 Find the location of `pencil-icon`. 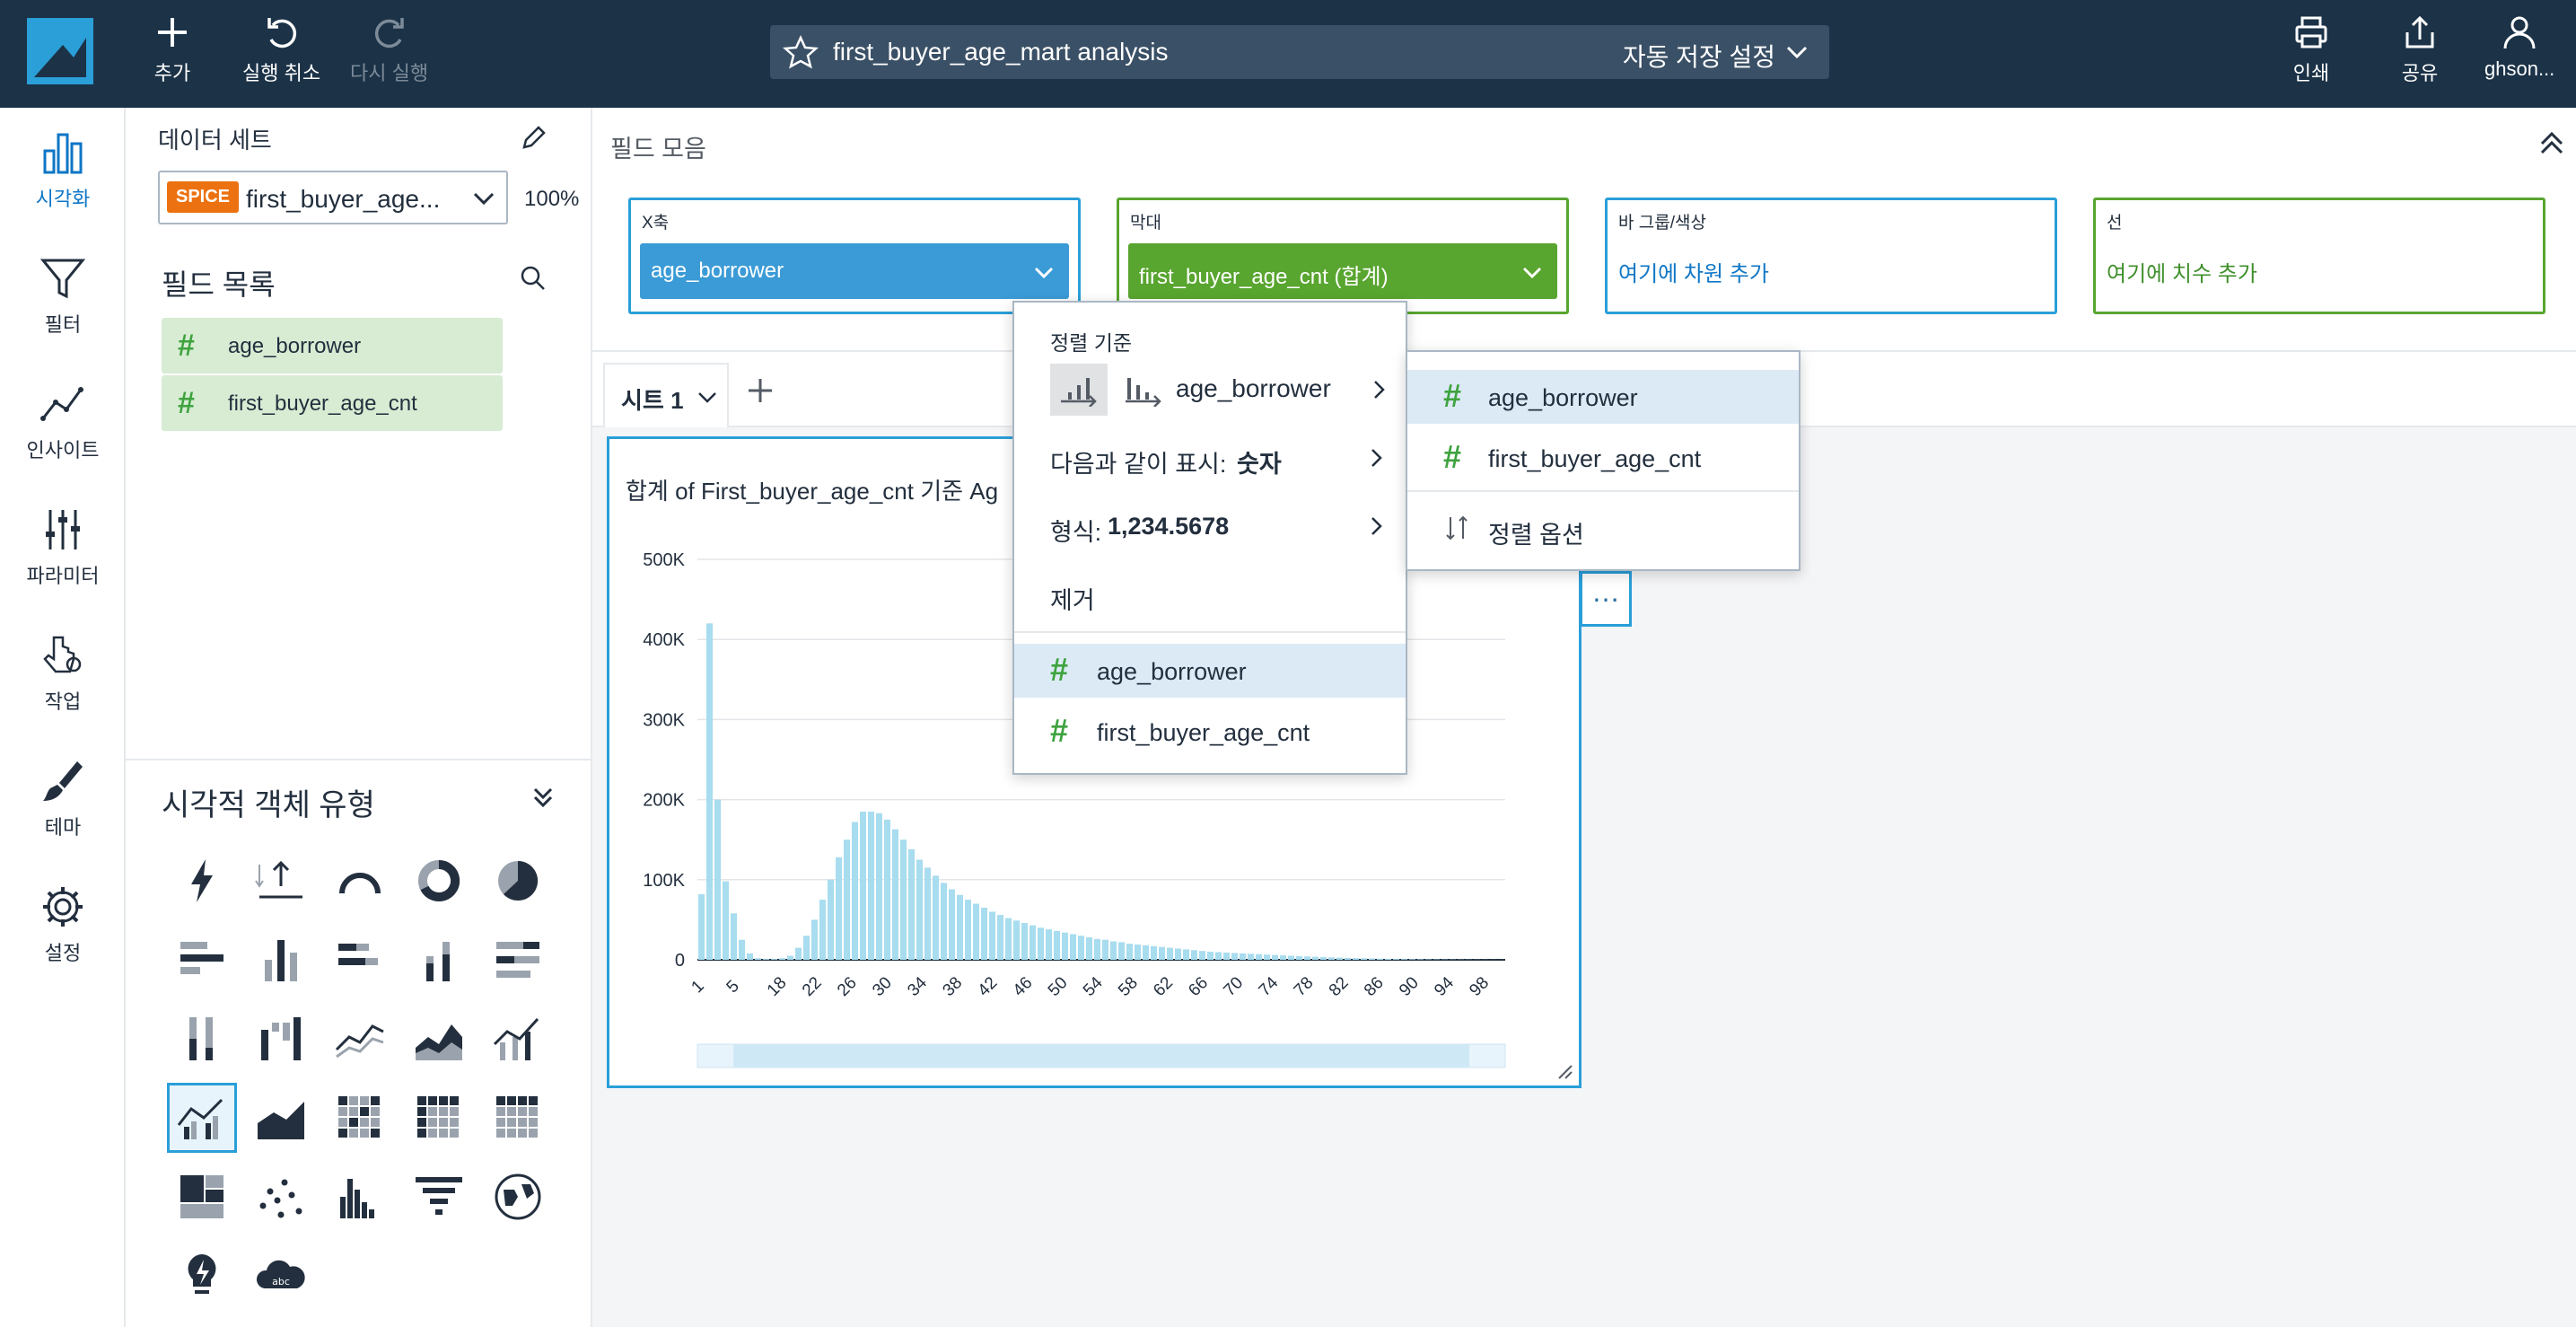

pencil-icon is located at coordinates (533, 138).